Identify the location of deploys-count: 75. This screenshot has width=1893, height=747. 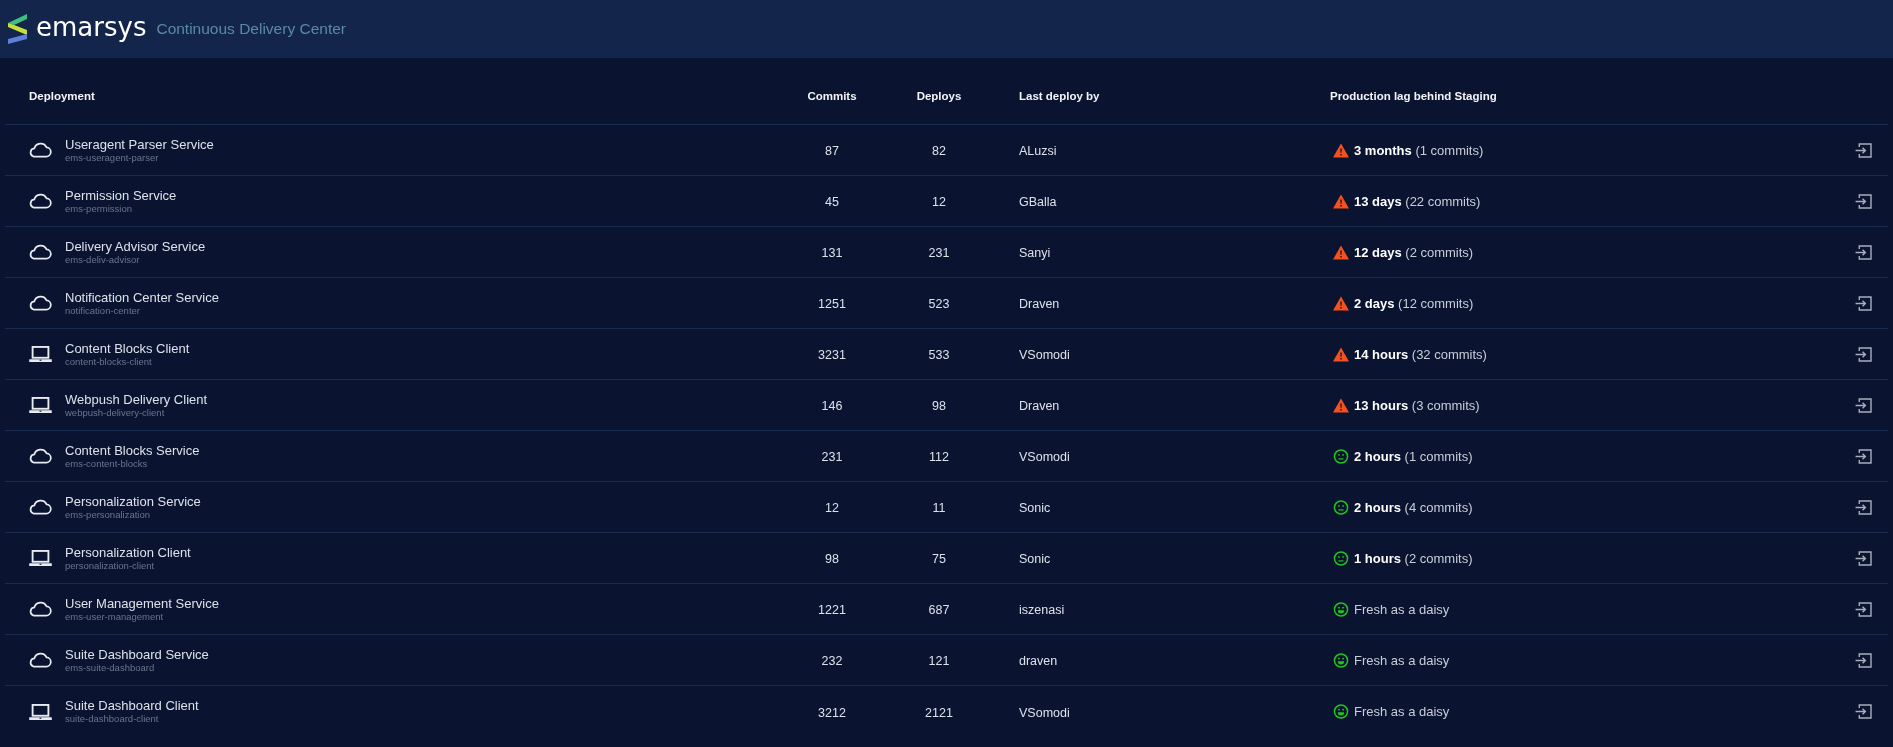
(939, 559).